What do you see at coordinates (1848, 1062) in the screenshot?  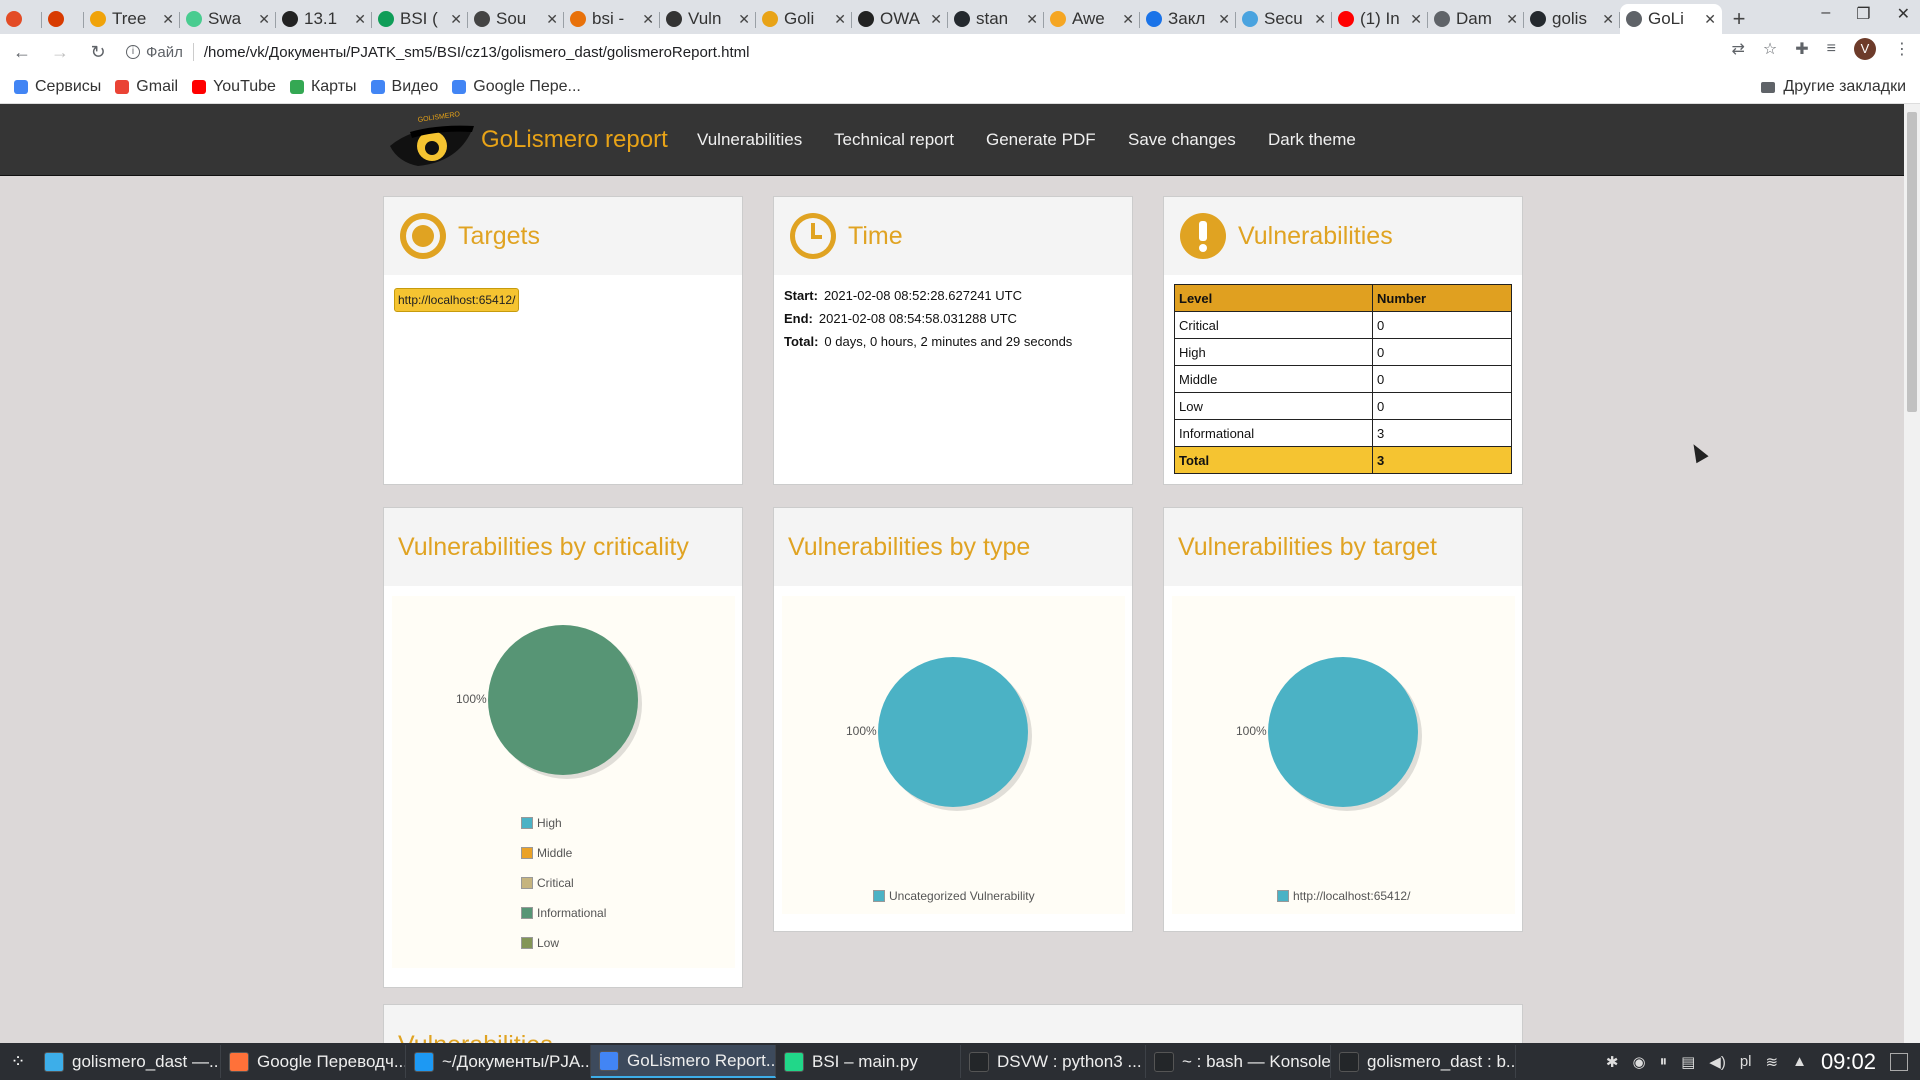 I see `clock: 09:02` at bounding box center [1848, 1062].